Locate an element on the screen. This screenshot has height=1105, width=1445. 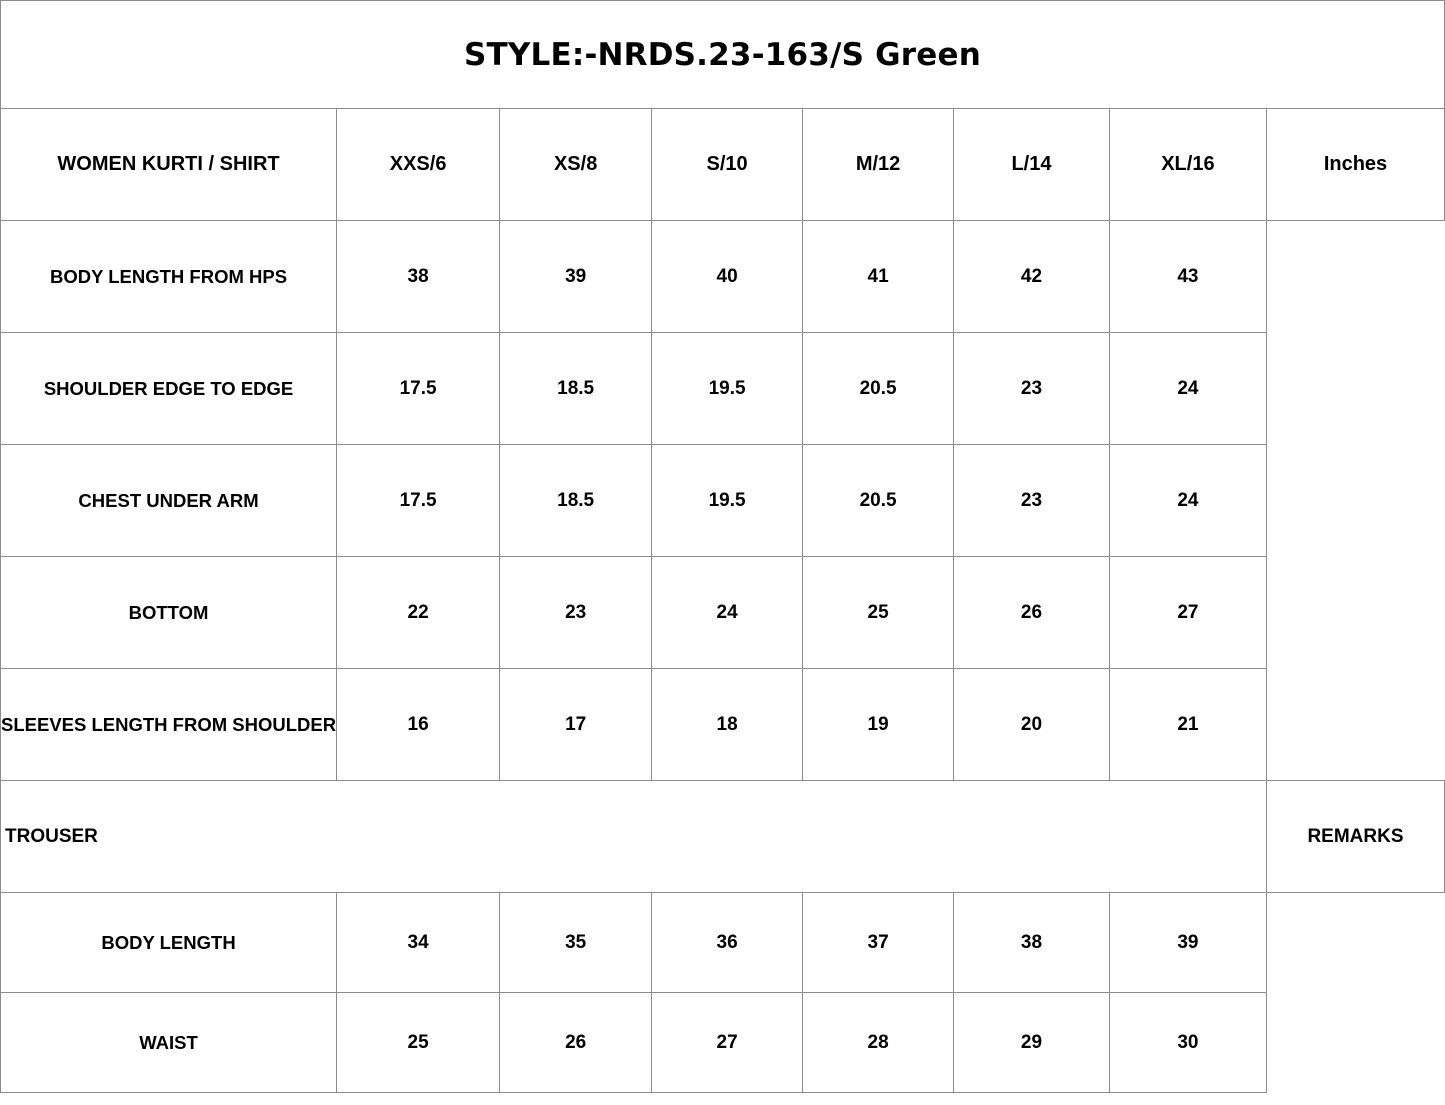
table-row: BODY LENGTH 34 35 36 37 38 39 is located at coordinates (722, 942).